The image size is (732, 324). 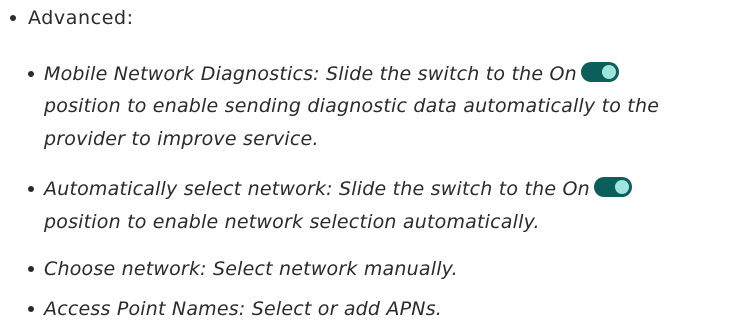 What do you see at coordinates (181, 139) in the screenshot?
I see `list-item-text: provider to improve service.` at bounding box center [181, 139].